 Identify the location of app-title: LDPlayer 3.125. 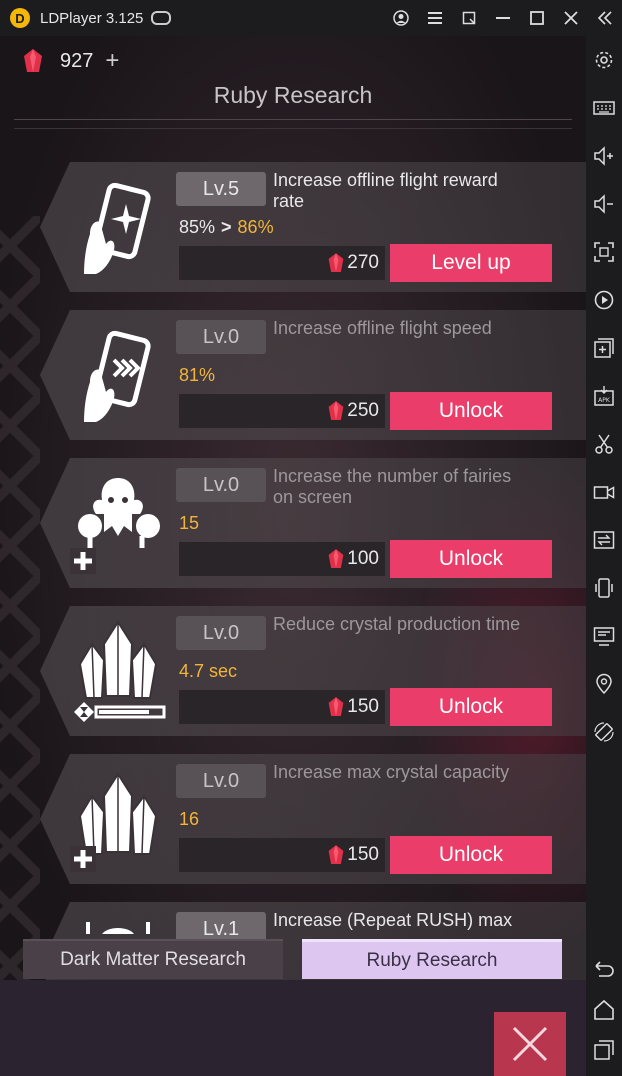
(92, 18).